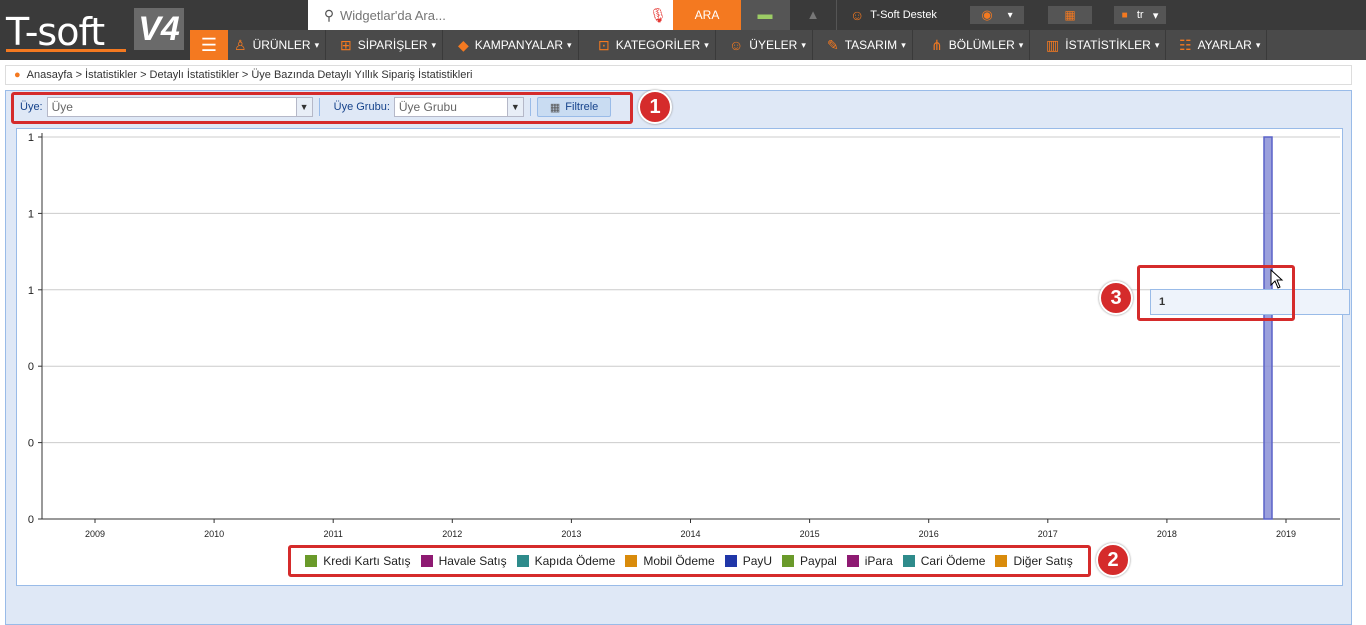 The image size is (1366, 625). I want to click on nav-item-urunler: ♙ ÜRÜNLER ▾, so click(277, 45).